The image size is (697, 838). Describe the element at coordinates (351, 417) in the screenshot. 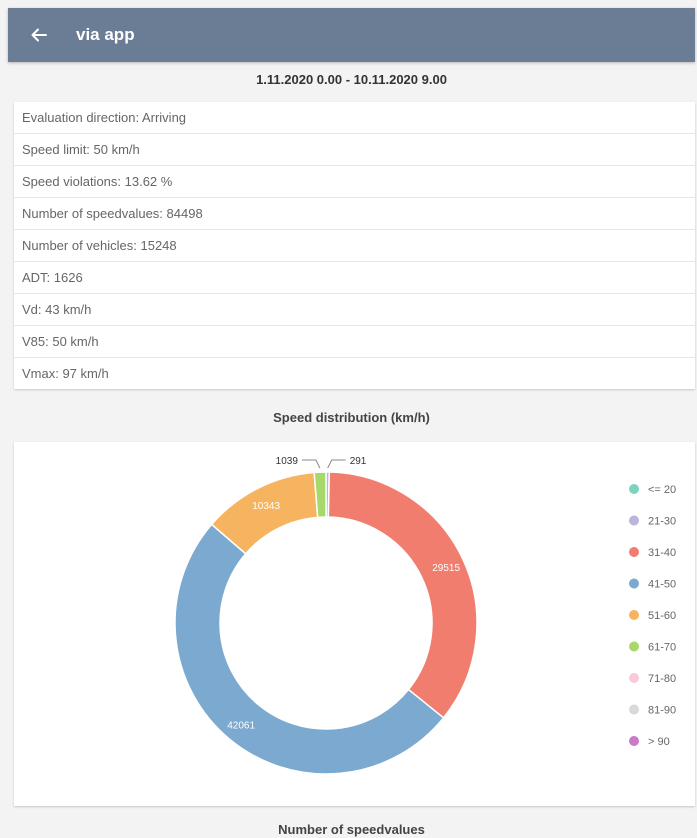

I see `speed-distribution-title: Speed distribution (km/h)` at that location.